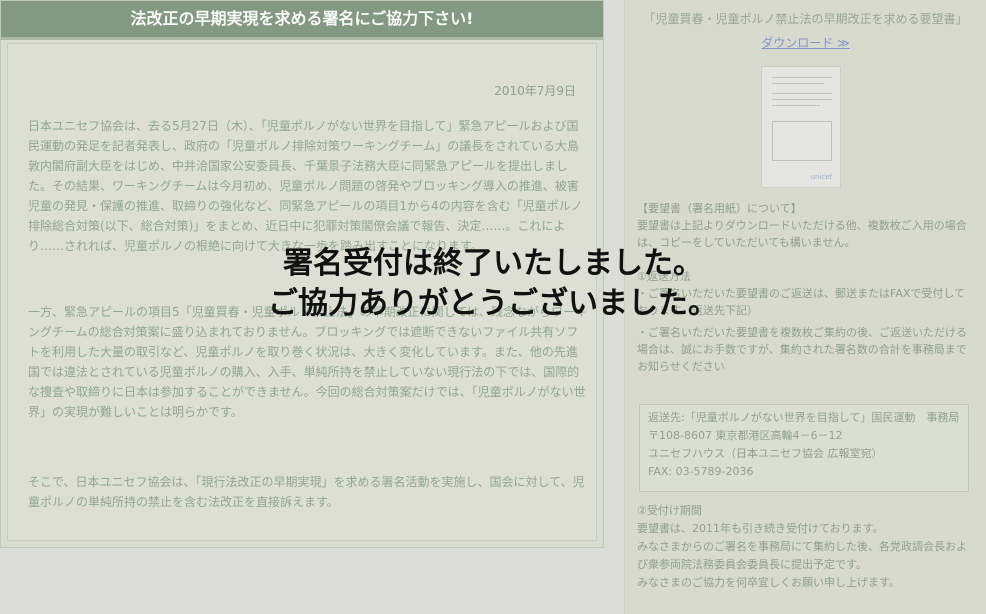 Image resolution: width=986 pixels, height=614 pixels. Describe the element at coordinates (493, 263) in the screenshot. I see `overlay-line-1: 署名受付は終了いたしました。` at that location.